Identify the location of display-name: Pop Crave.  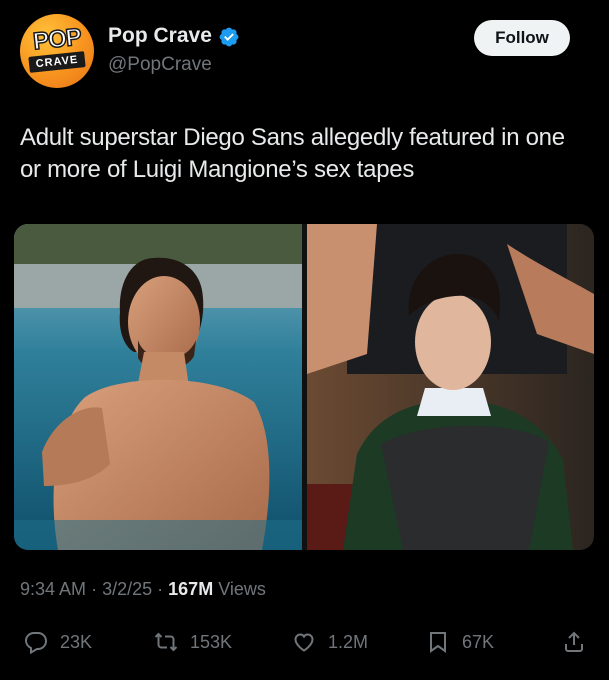
(160, 36).